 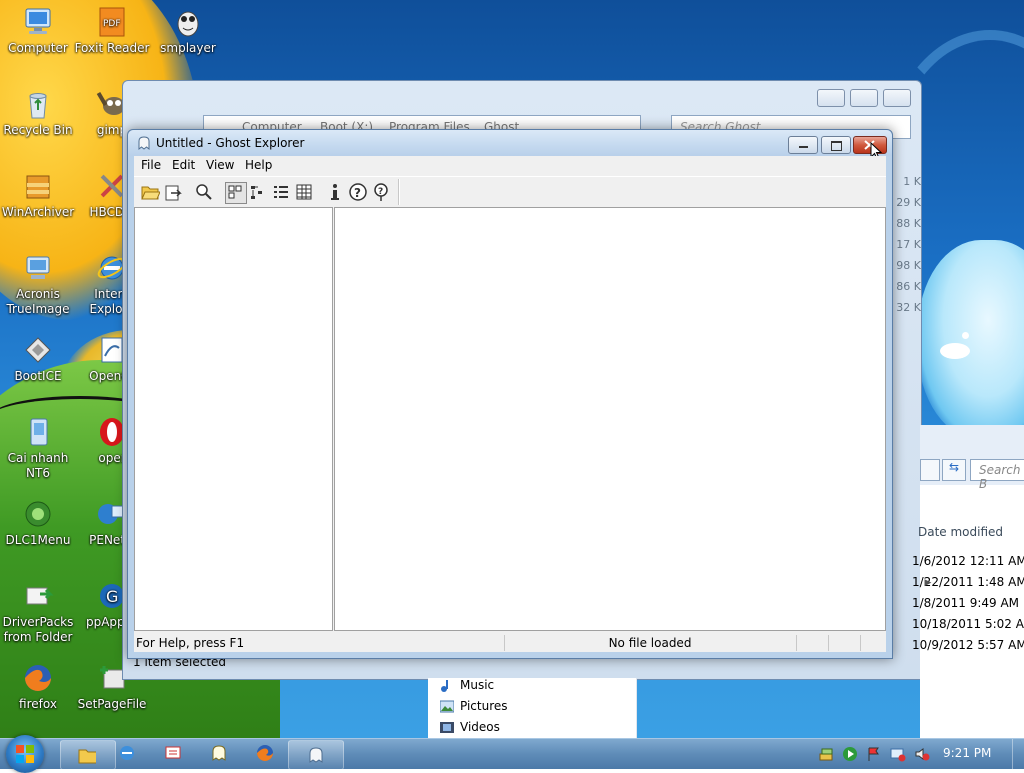 I want to click on ghost-app-icon, so click(x=144, y=143).